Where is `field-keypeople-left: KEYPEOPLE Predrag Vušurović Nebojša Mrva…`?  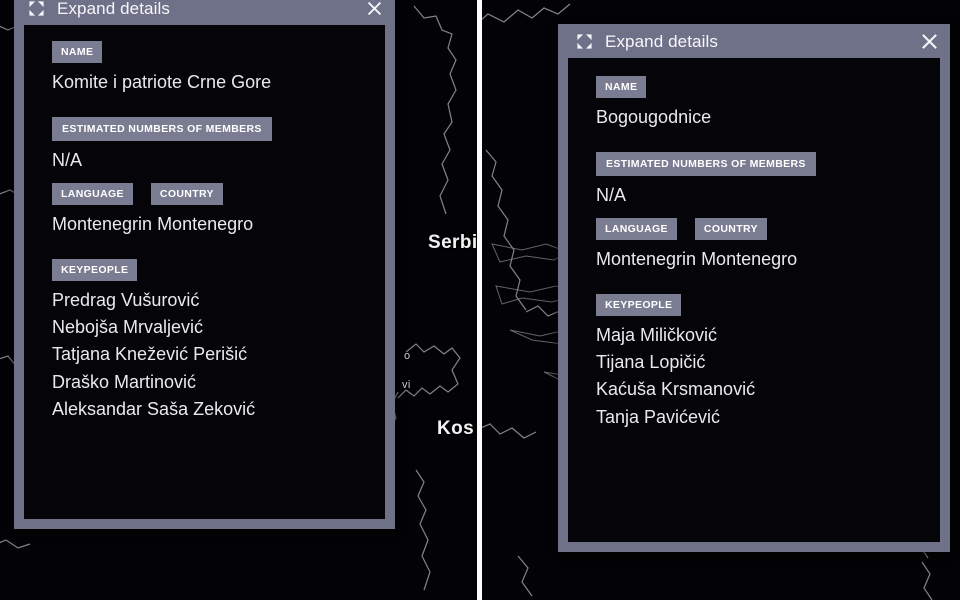 field-keypeople-left: KEYPEOPLE Predrag Vušurović Nebojša Mrva… is located at coordinates (210, 341).